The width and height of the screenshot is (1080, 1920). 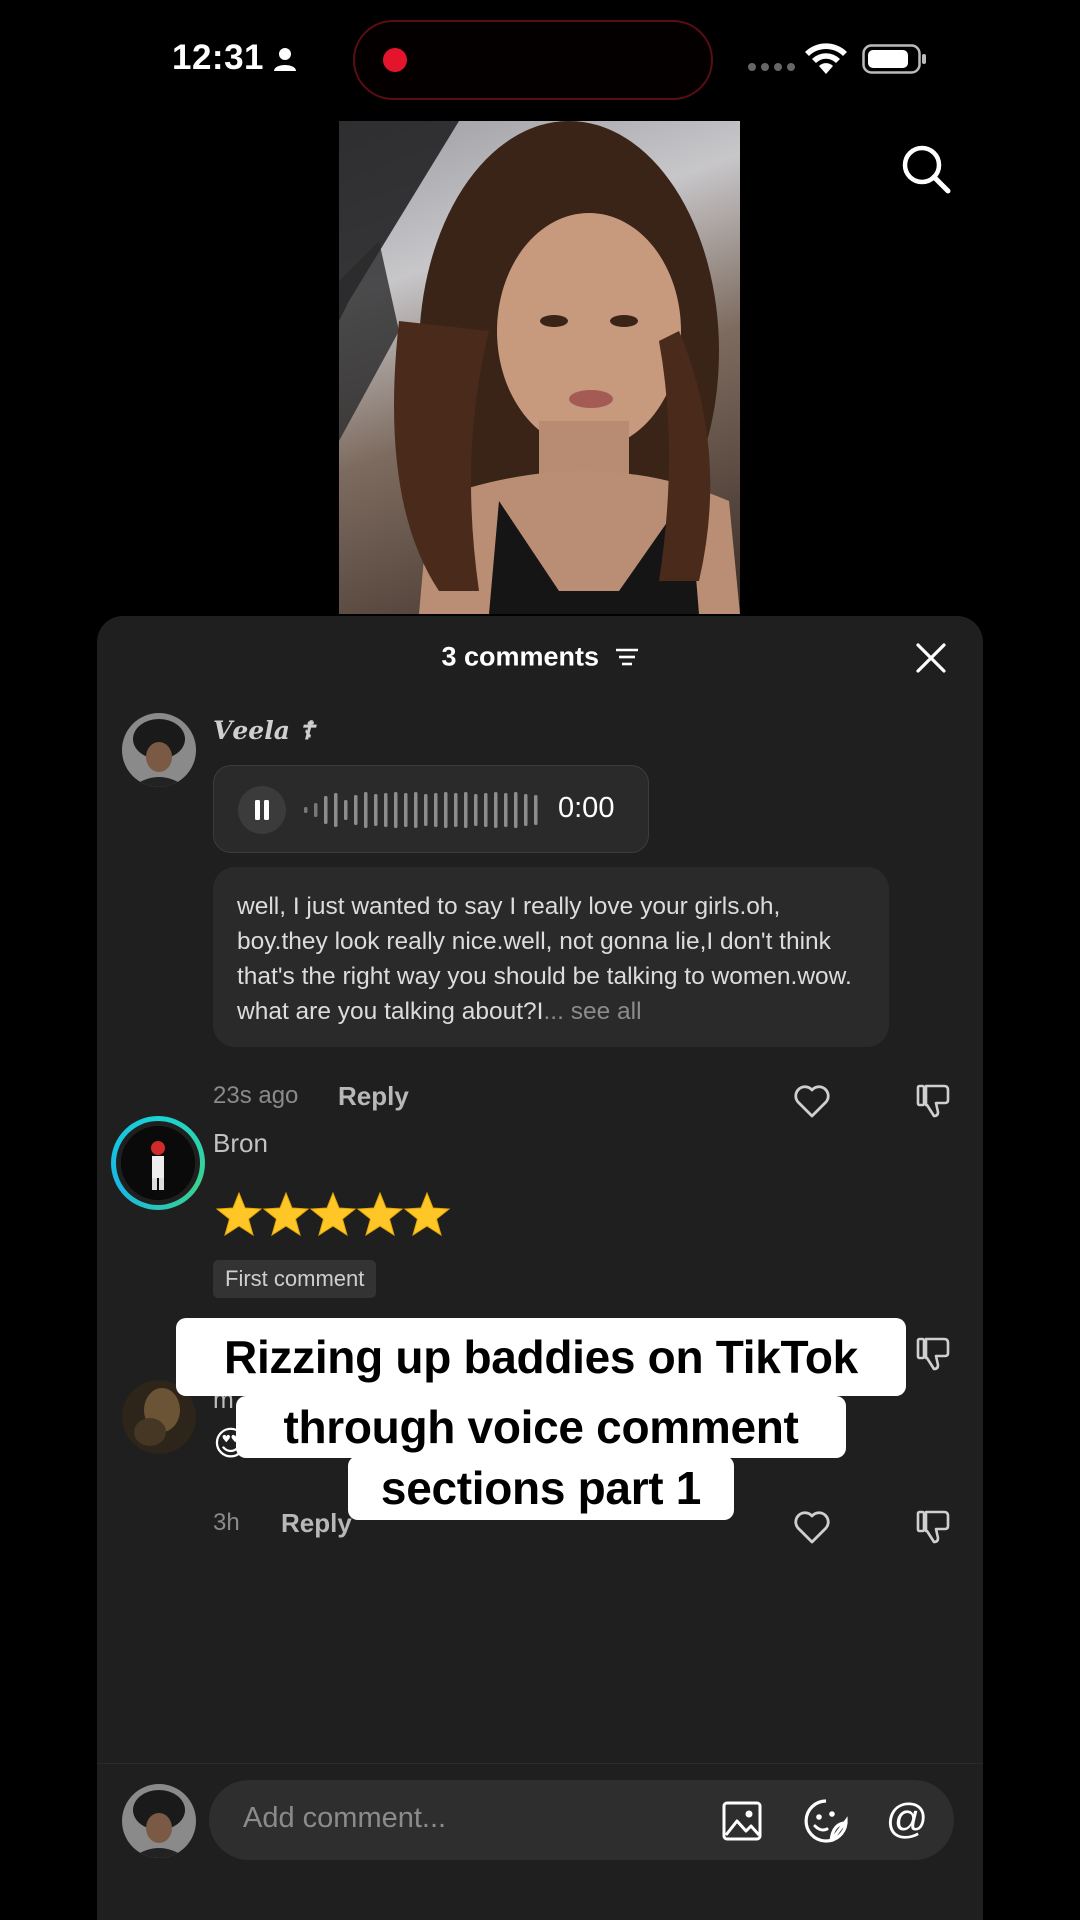 What do you see at coordinates (742, 1821) in the screenshot?
I see `image-icon` at bounding box center [742, 1821].